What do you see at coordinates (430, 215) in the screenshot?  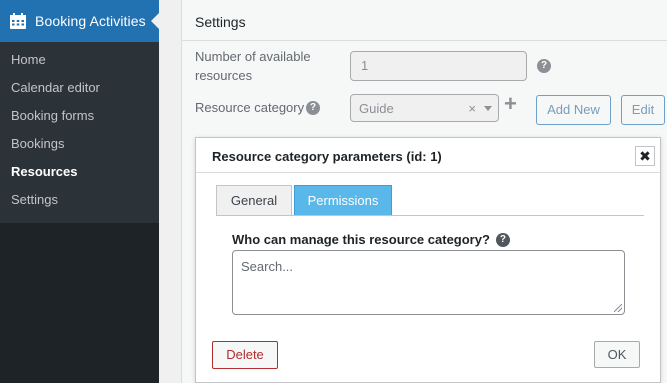 I see `tab-strip-line` at bounding box center [430, 215].